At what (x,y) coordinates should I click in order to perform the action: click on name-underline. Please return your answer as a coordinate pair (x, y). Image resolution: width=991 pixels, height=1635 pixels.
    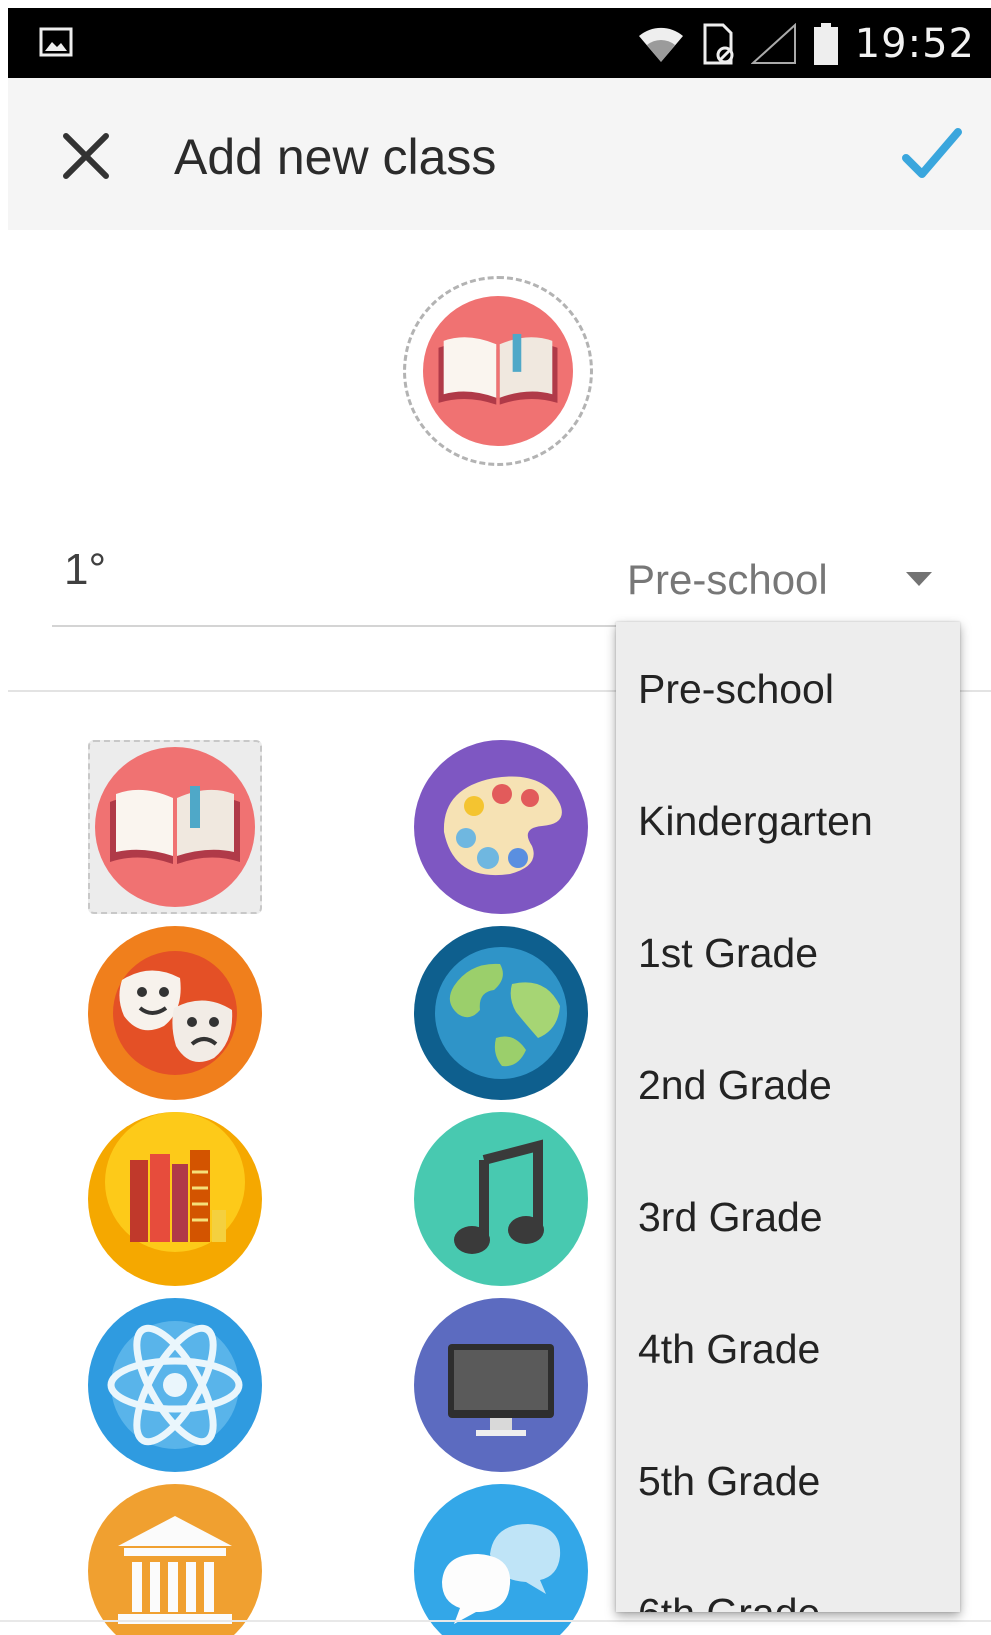
    Looking at the image, I should click on (339, 626).